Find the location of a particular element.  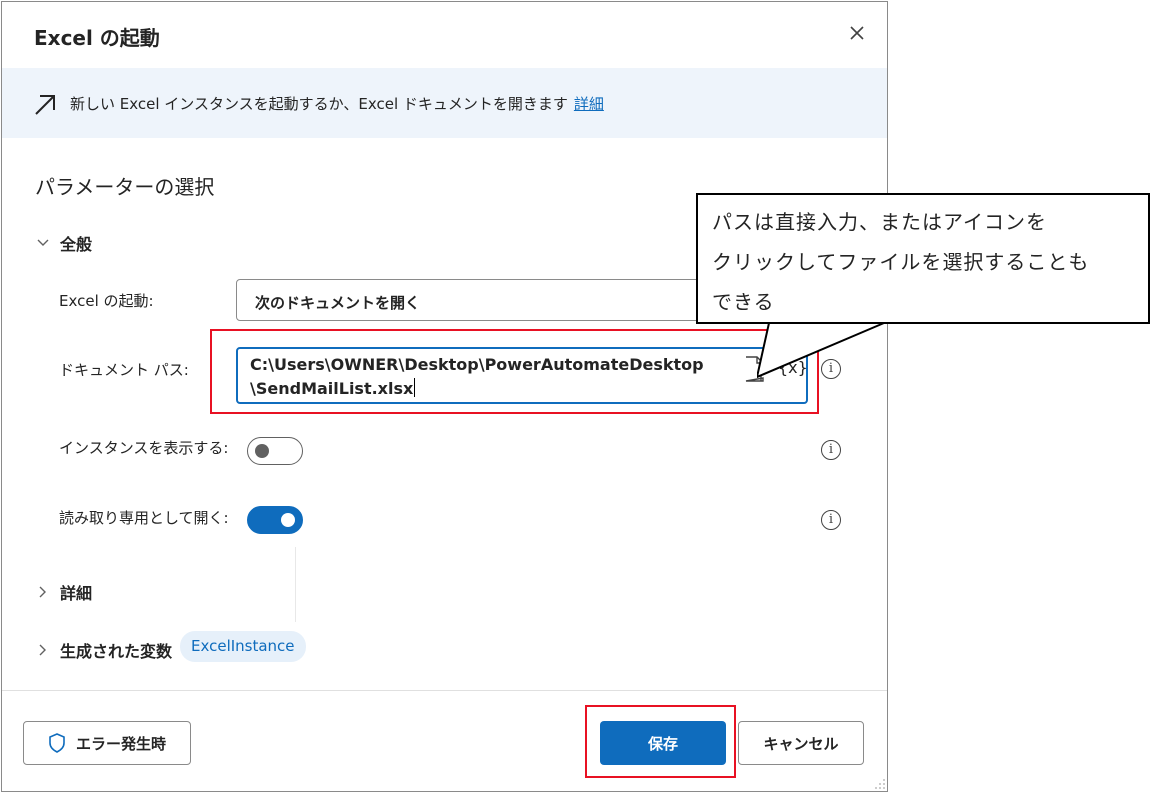

arrow-up-right-icon is located at coordinates (45, 105).